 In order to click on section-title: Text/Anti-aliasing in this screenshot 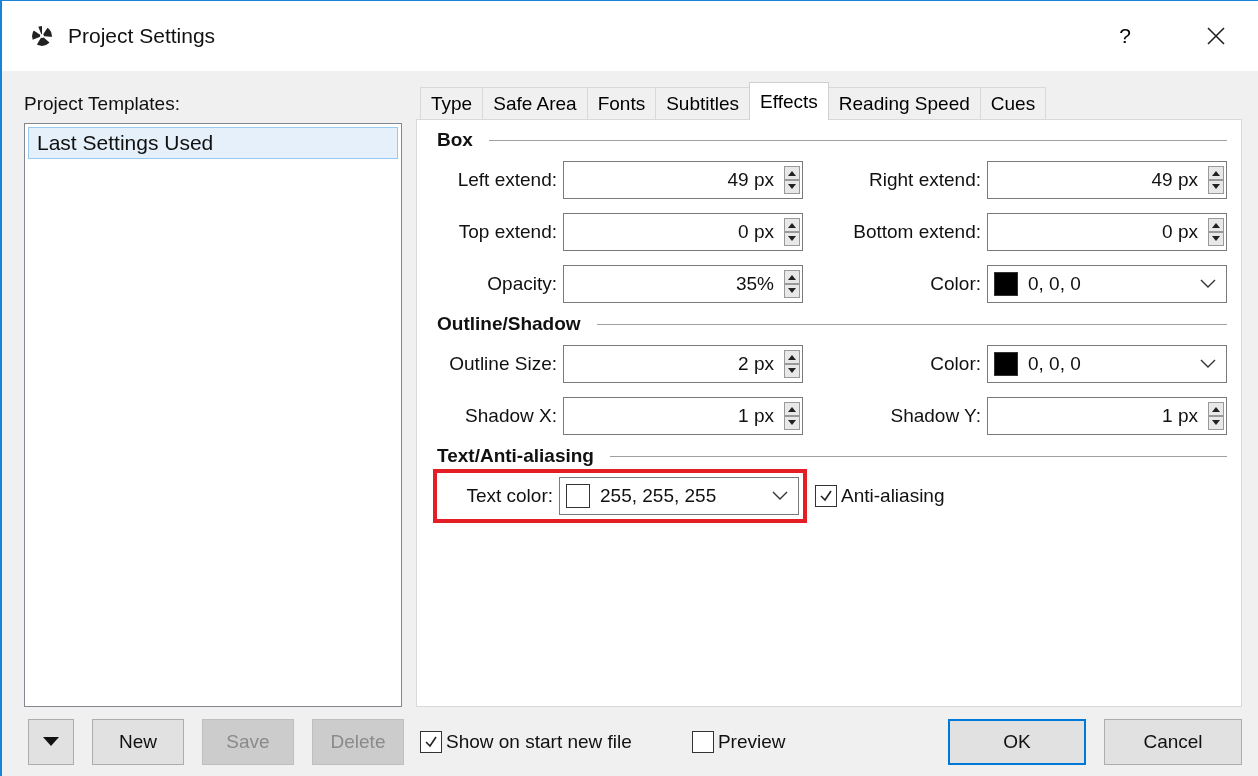, I will do `click(515, 456)`.